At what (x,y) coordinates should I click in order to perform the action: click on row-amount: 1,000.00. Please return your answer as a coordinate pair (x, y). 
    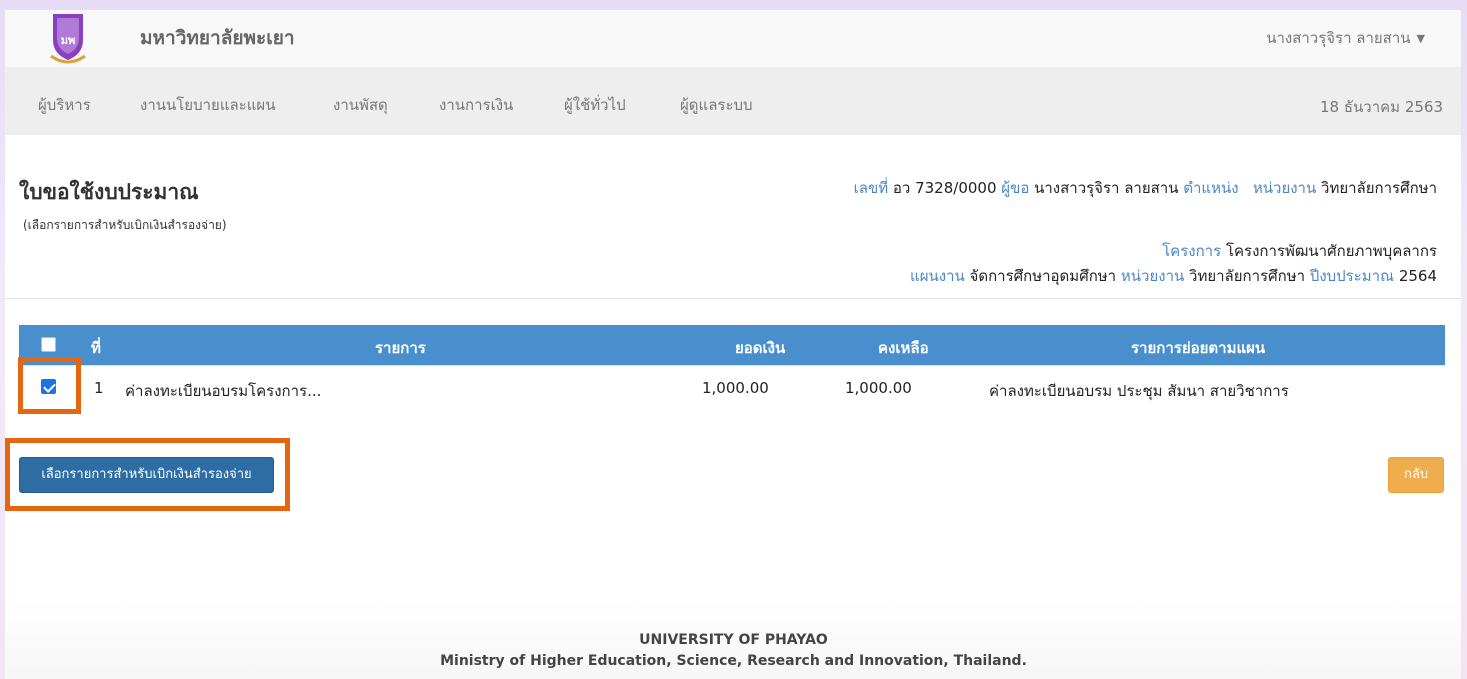
    Looking at the image, I should click on (735, 388).